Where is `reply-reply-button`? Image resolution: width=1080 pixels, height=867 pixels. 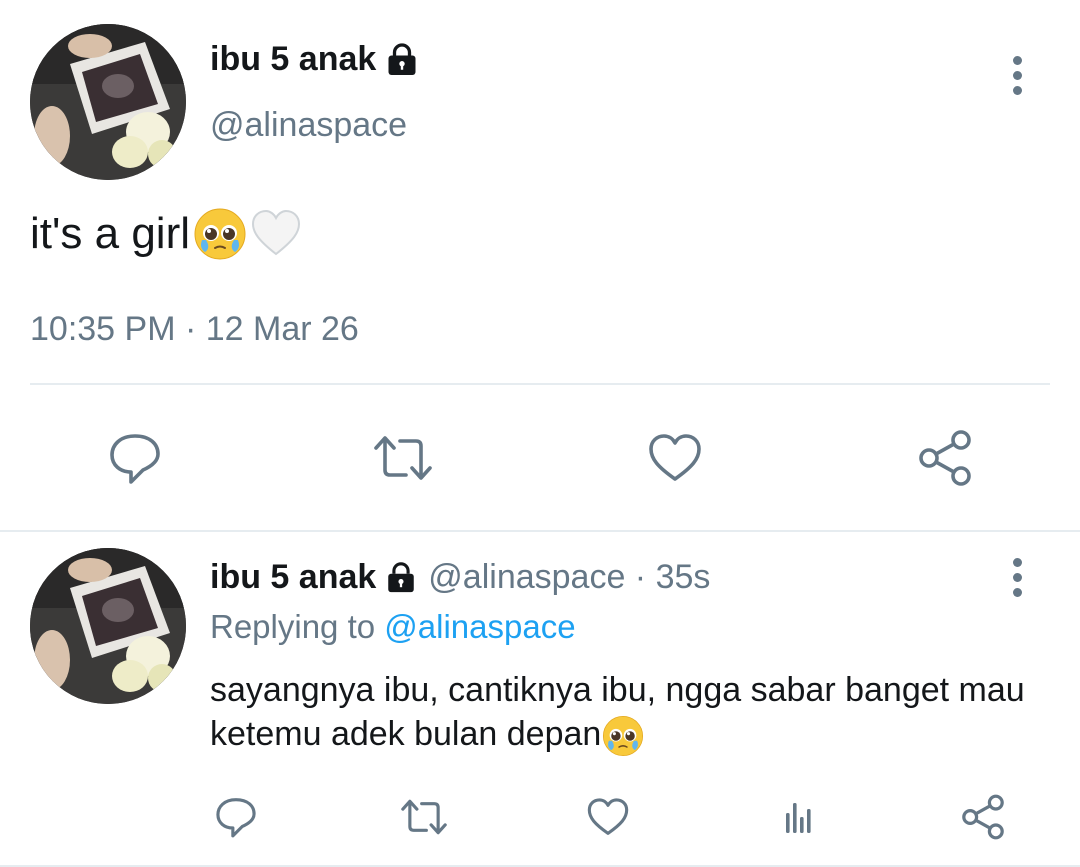
reply-reply-button is located at coordinates (236, 817).